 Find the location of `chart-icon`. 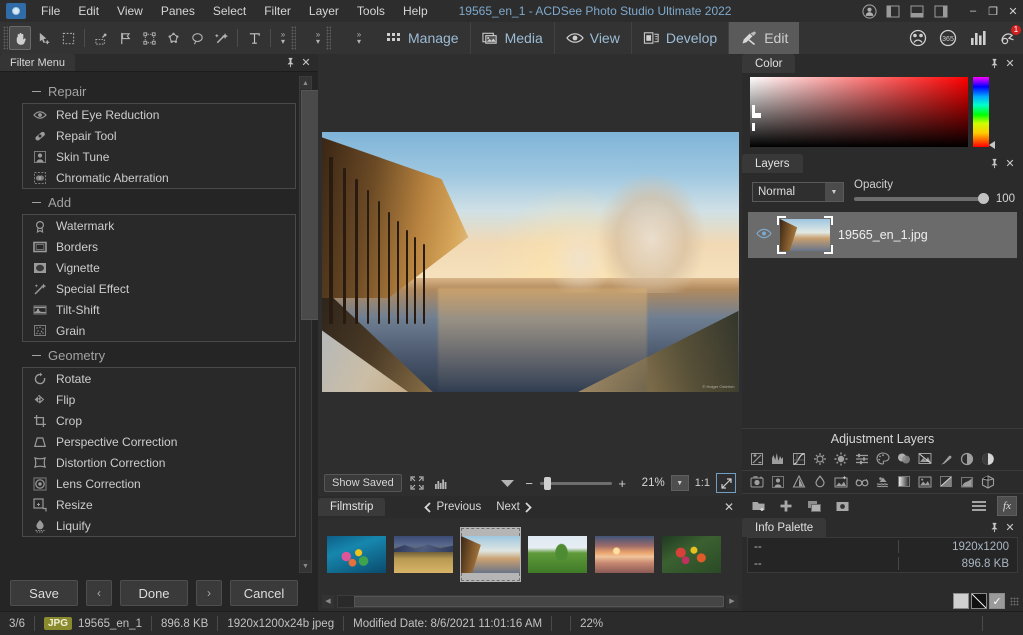

chart-icon is located at coordinates (978, 38).